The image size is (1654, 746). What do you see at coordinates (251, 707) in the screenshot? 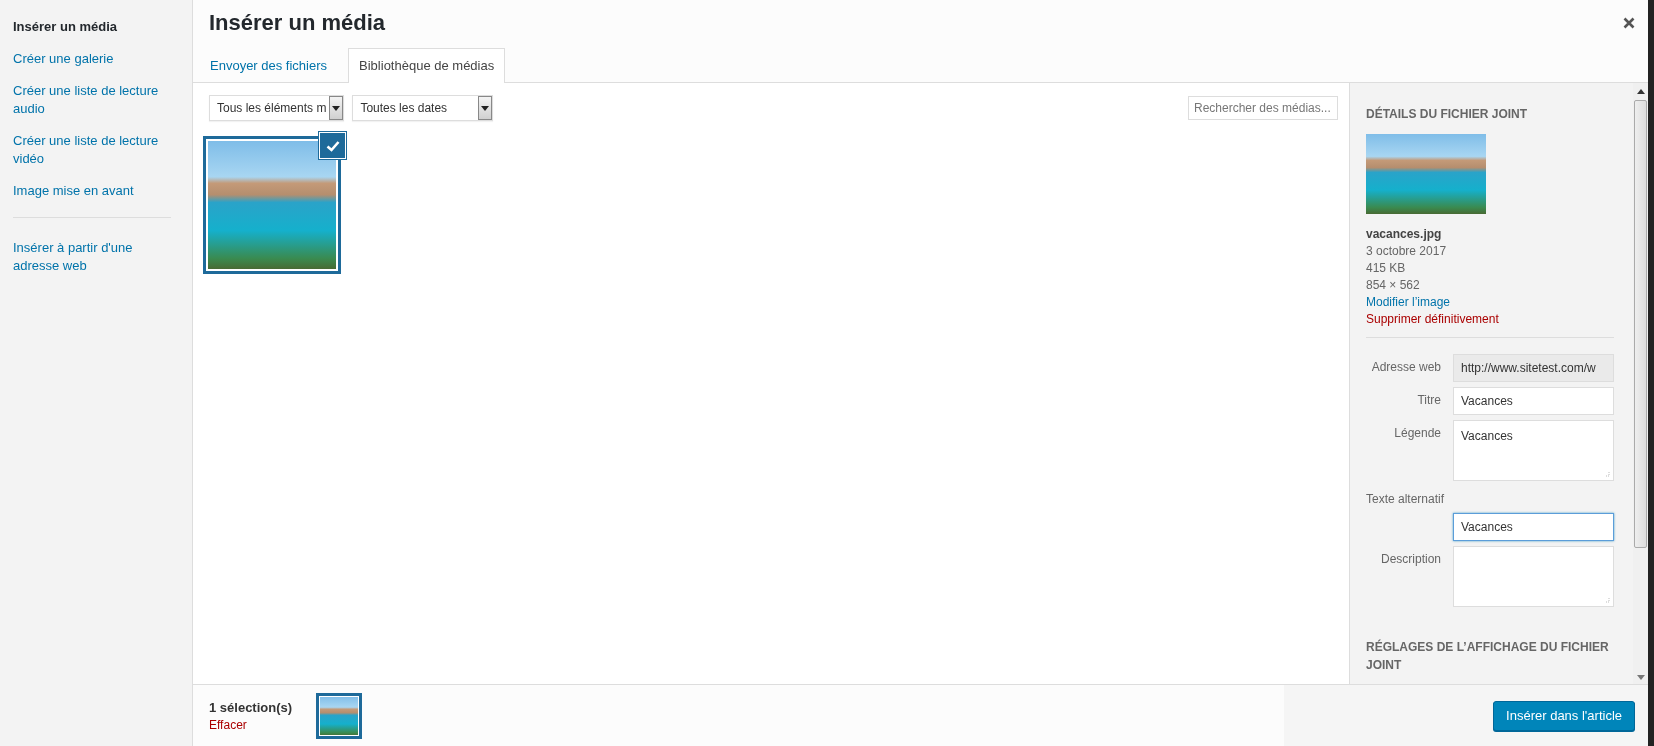
I see `selection-count: 1 sélection(s)` at bounding box center [251, 707].